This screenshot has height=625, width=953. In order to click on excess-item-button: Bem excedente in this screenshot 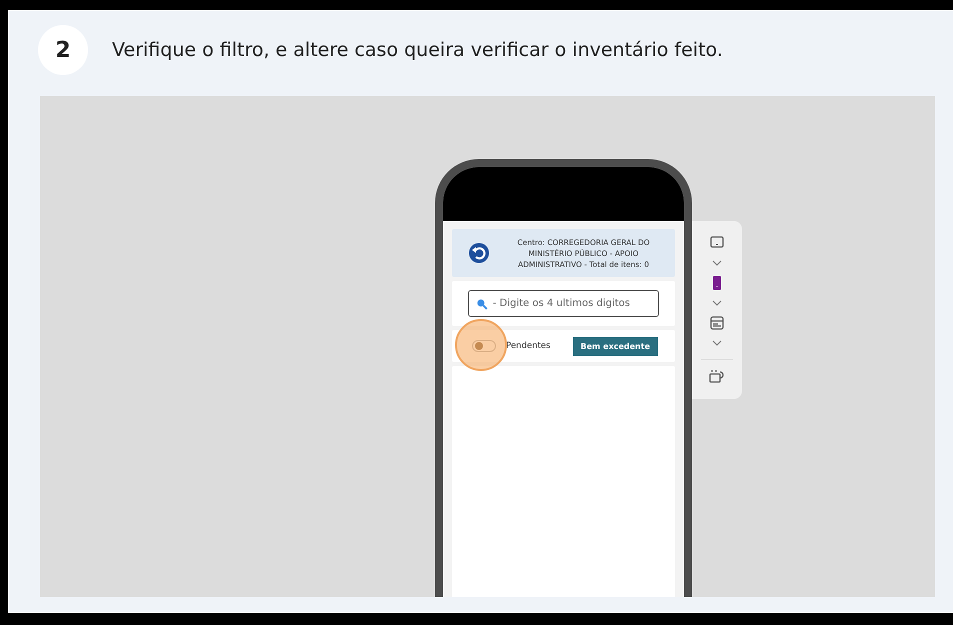, I will do `click(615, 346)`.